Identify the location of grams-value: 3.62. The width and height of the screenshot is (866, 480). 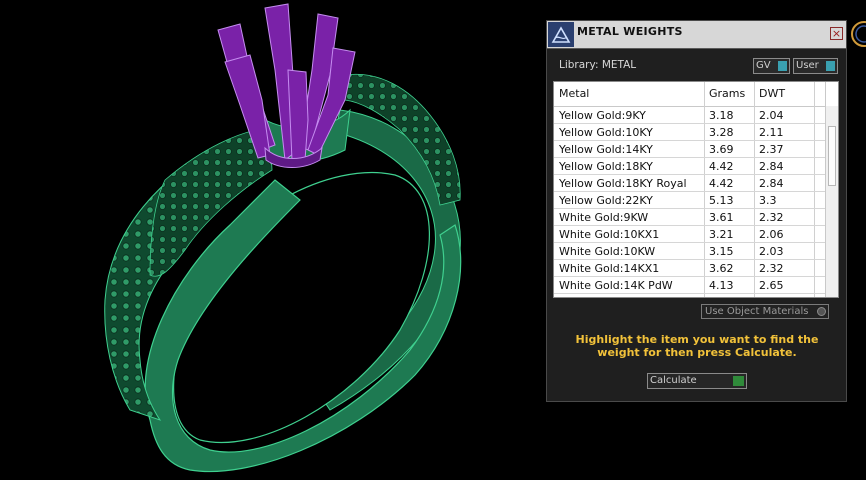
(721, 268).